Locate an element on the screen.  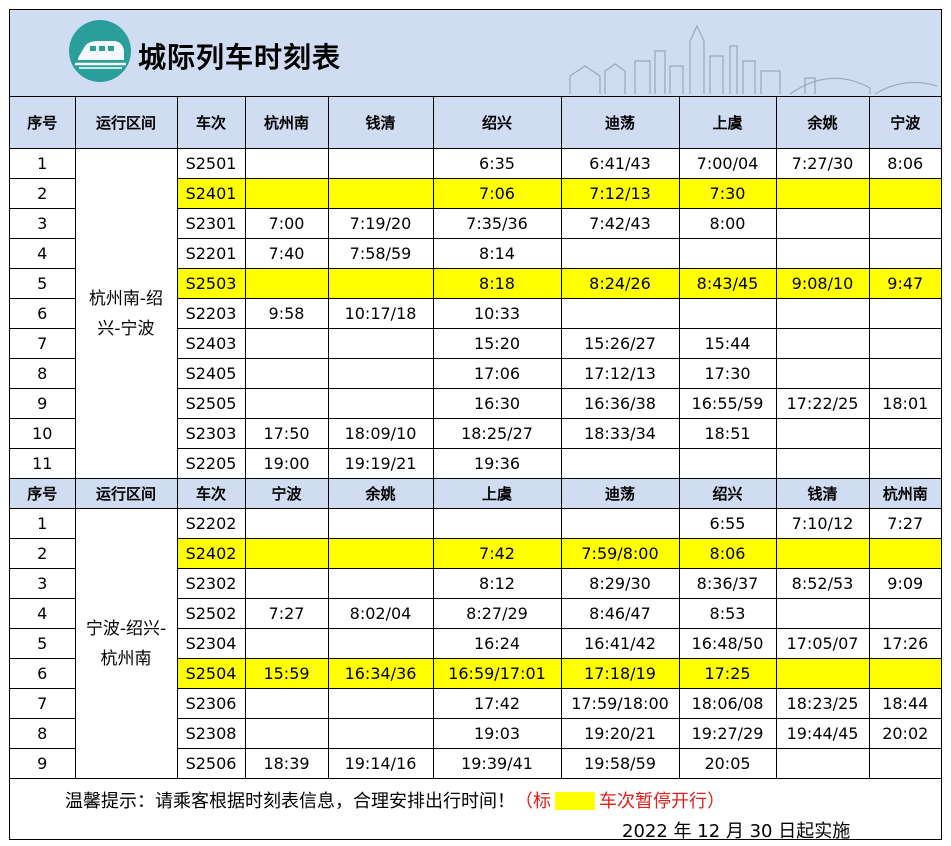
row-number: 5 is located at coordinates (43, 643).